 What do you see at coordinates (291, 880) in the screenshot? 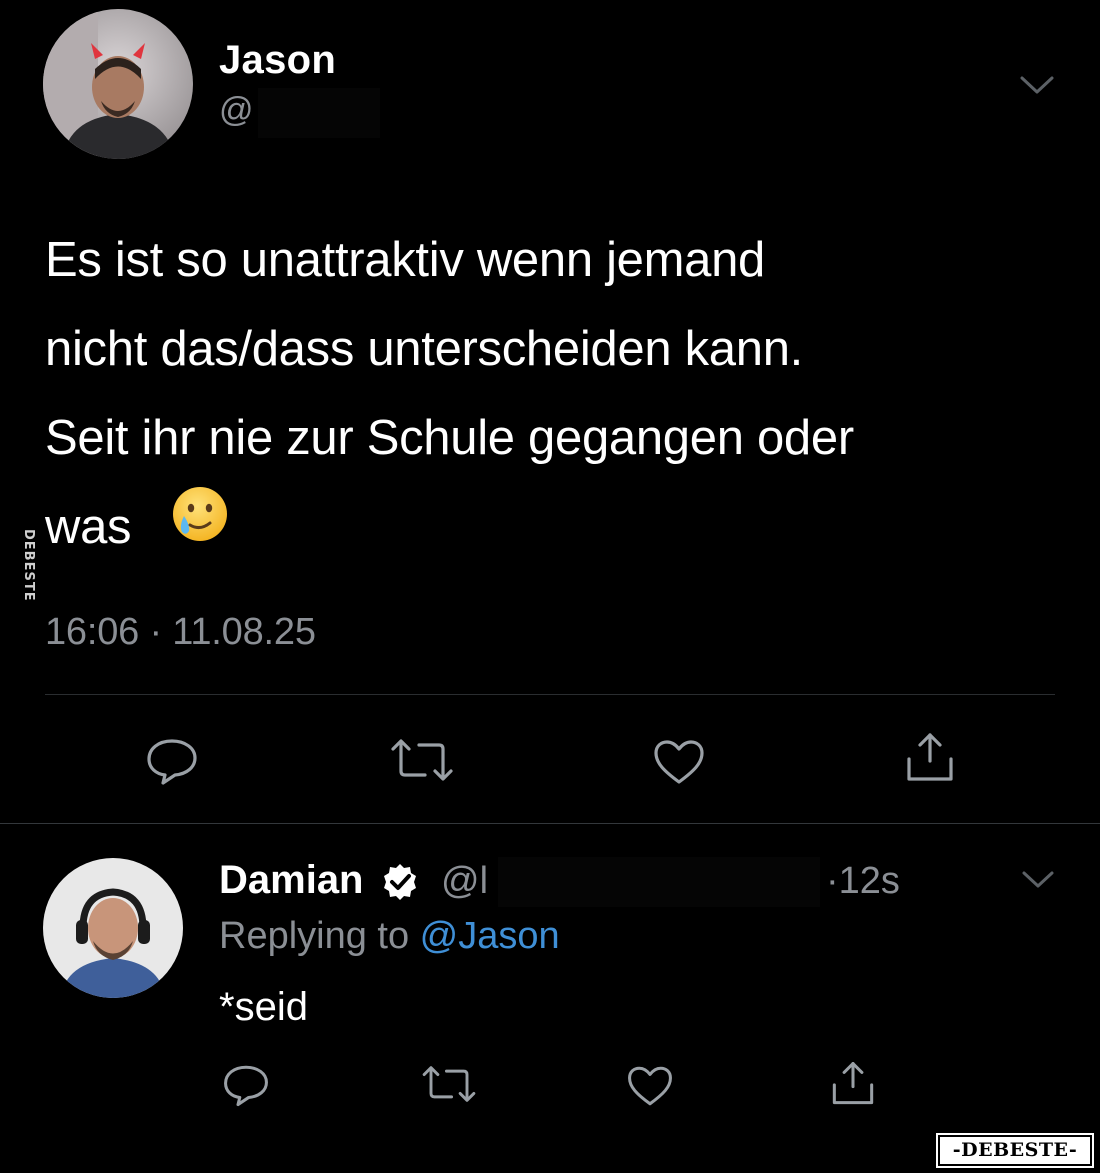
I see `damian-display-name: Damian` at bounding box center [291, 880].